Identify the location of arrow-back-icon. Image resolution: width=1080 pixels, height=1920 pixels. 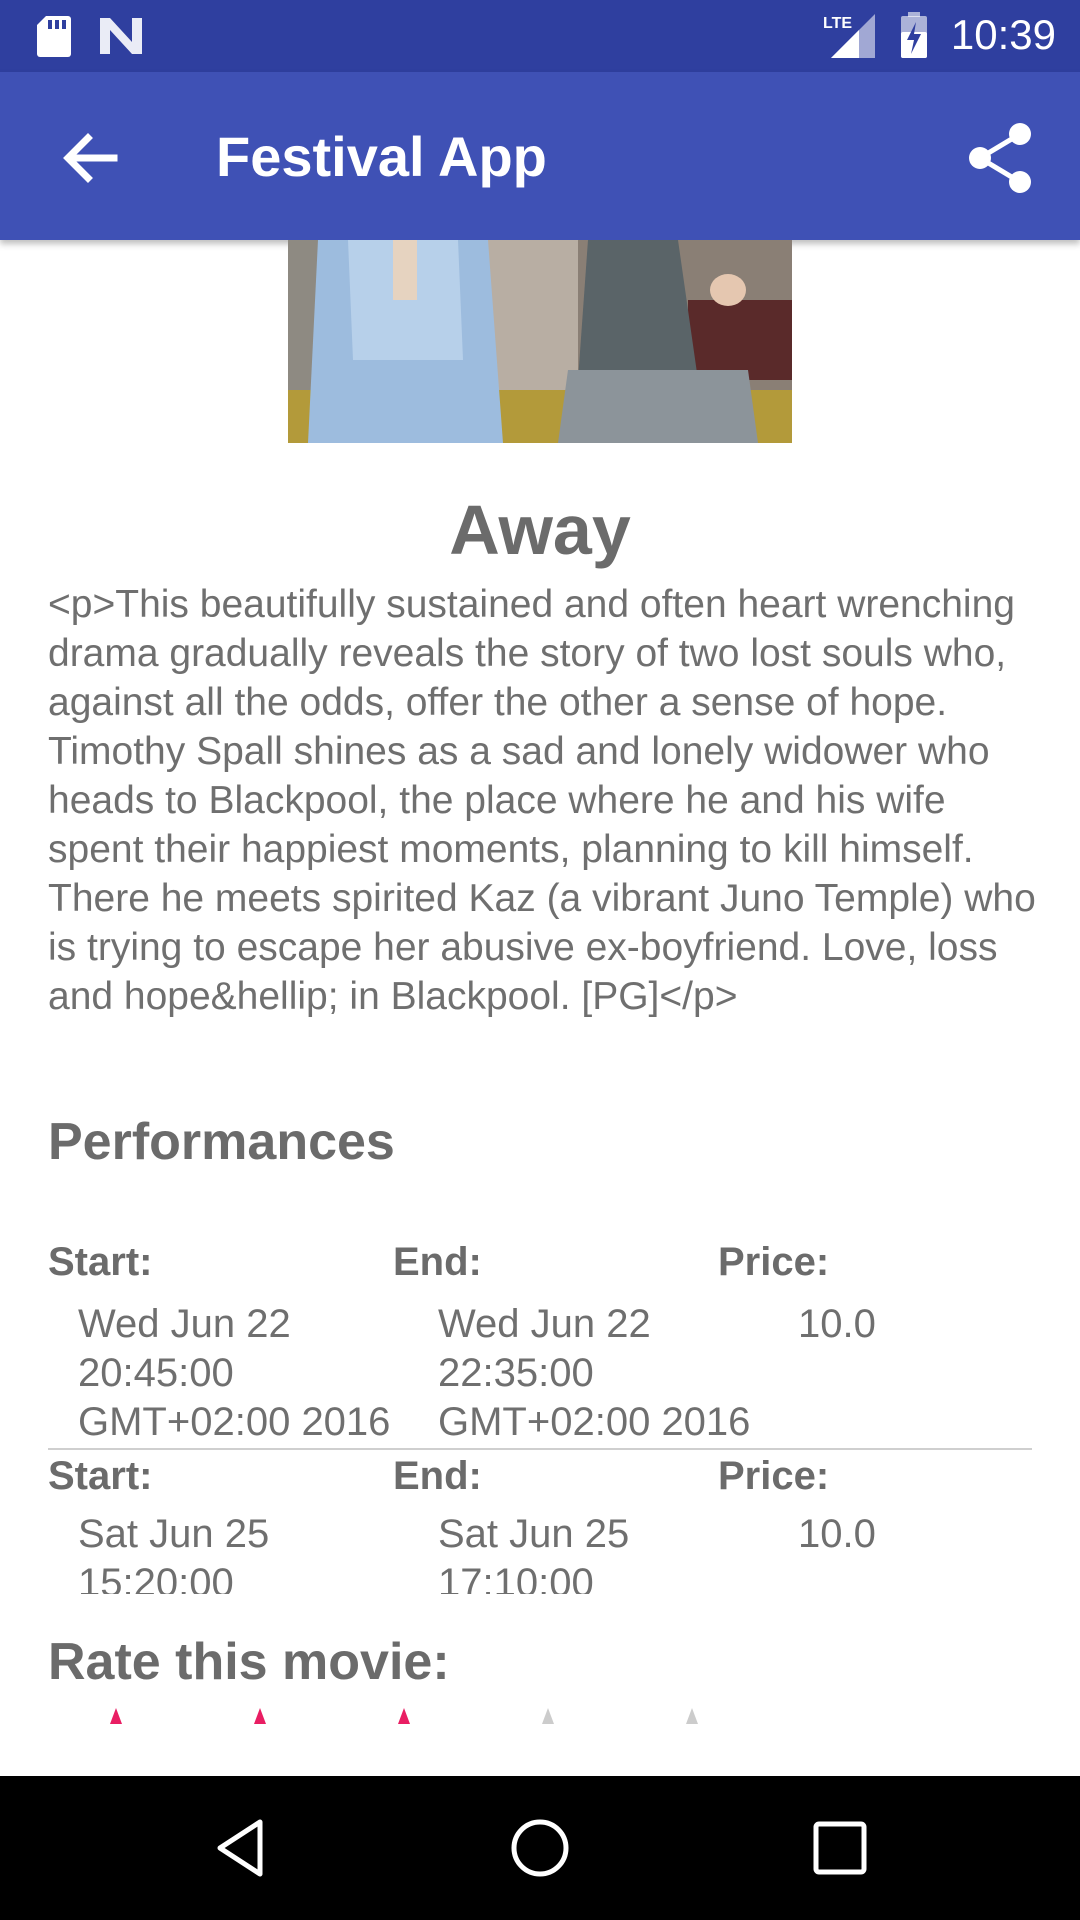
(90, 158).